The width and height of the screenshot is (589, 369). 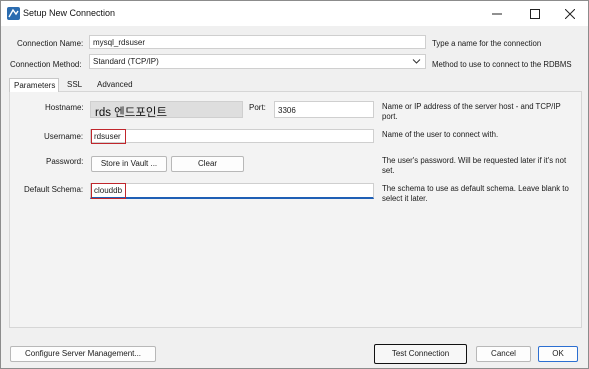 I want to click on default-schema-label: Default Schema:, so click(x=54, y=189).